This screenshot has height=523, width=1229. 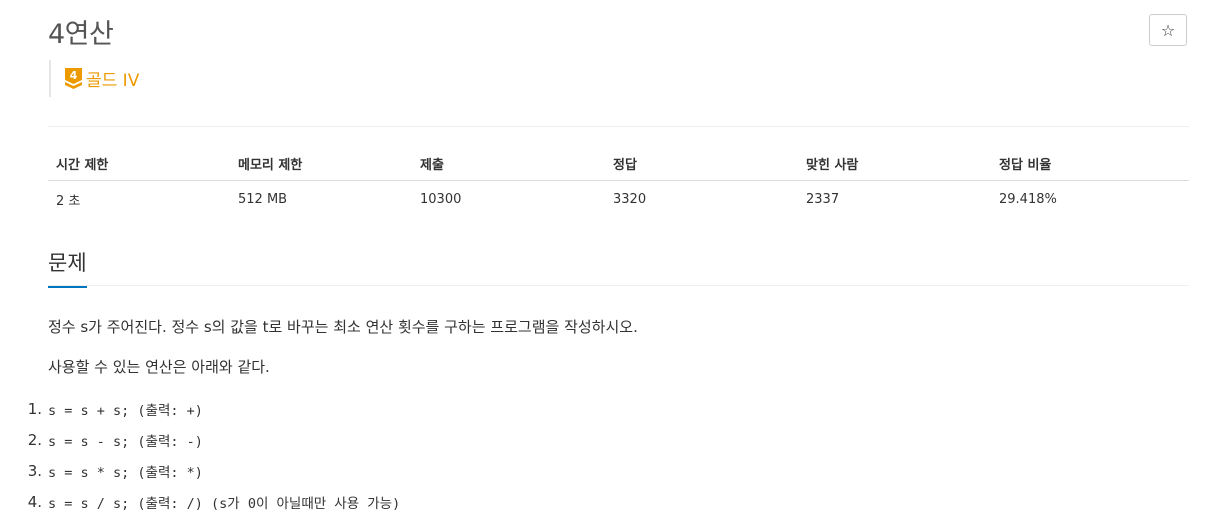 What do you see at coordinates (68, 201) in the screenshot?
I see `time-limit-value: 2 초` at bounding box center [68, 201].